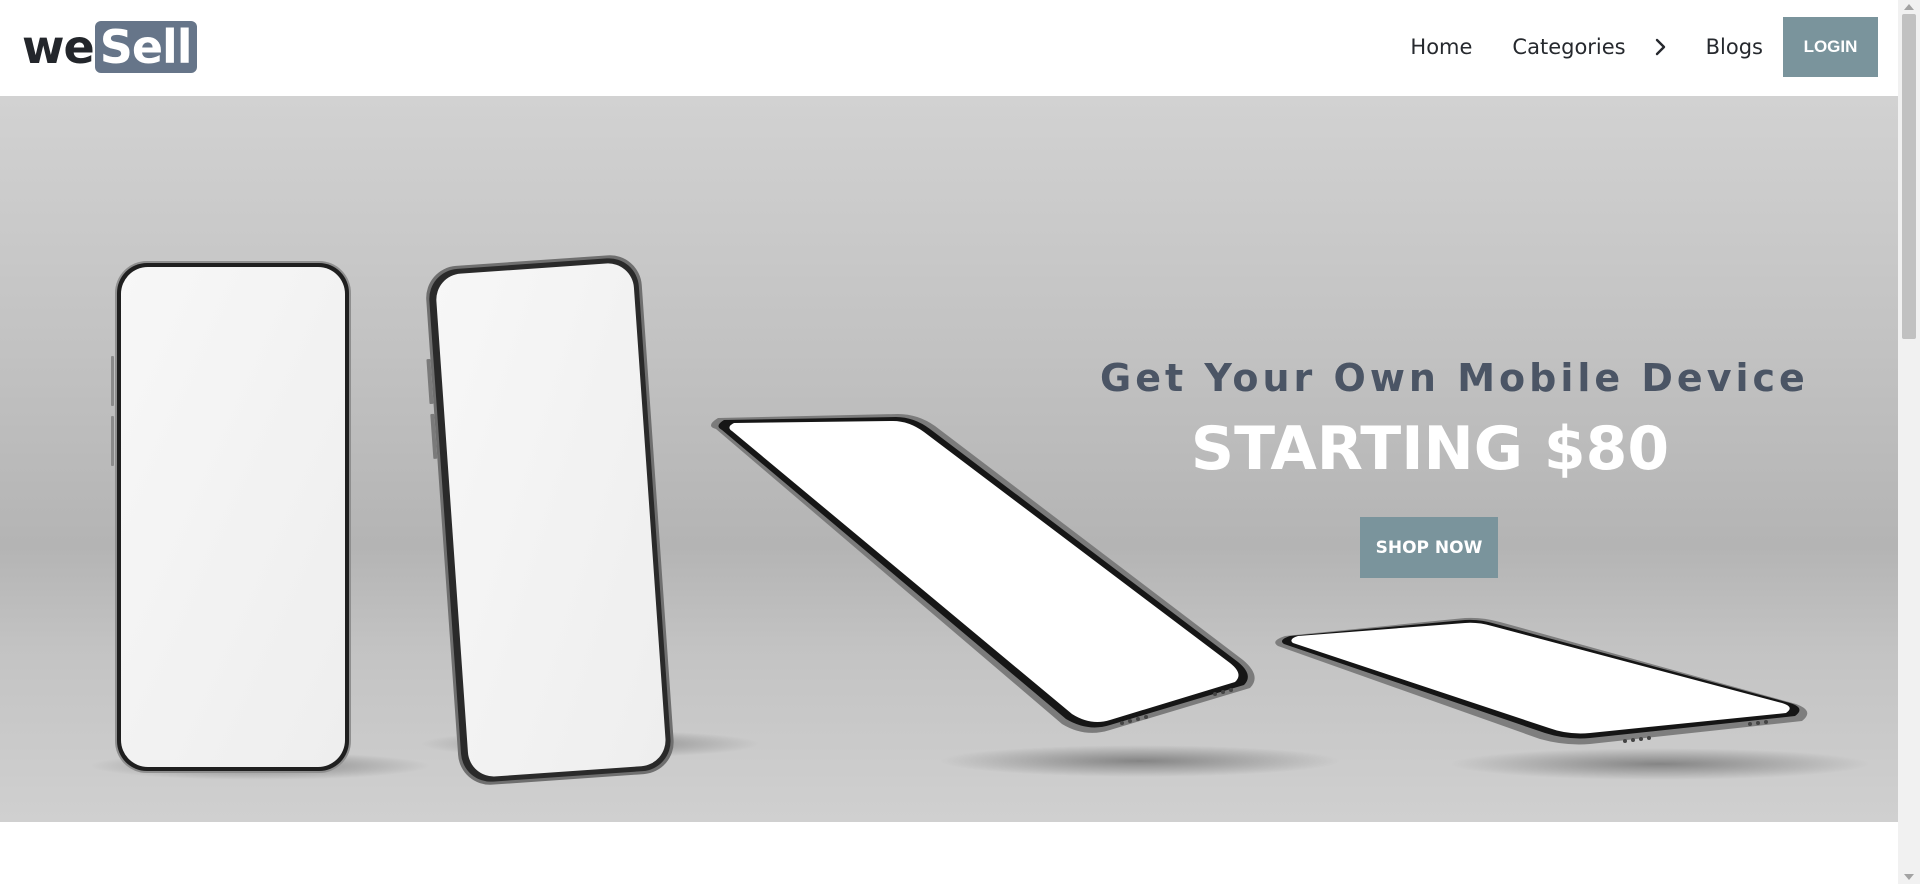 This screenshot has width=1920, height=884. I want to click on logo: we Sell, so click(109, 47).